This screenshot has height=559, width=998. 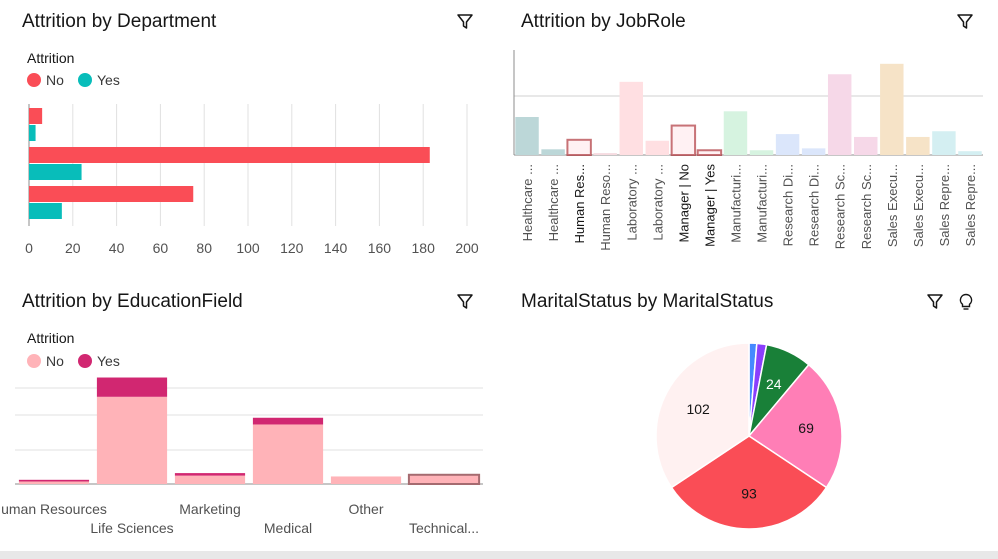 What do you see at coordinates (204, 248) in the screenshot?
I see `x-tick-label: 80` at bounding box center [204, 248].